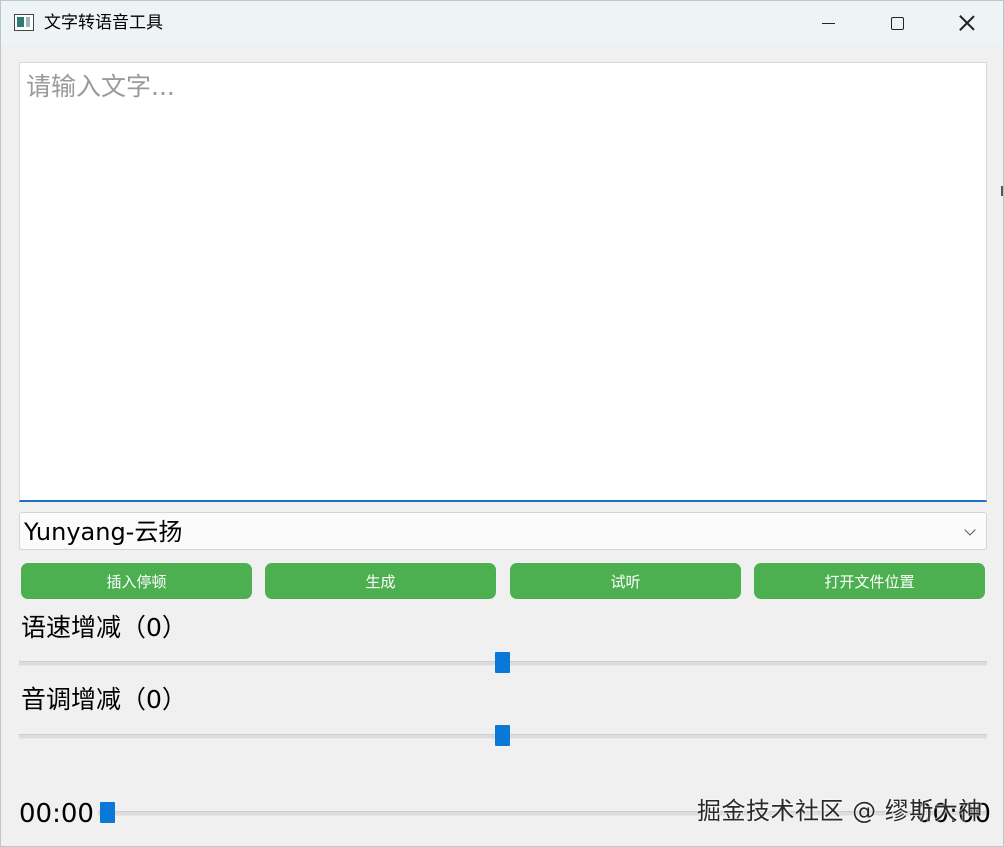  I want to click on minimize-button, so click(828, 23).